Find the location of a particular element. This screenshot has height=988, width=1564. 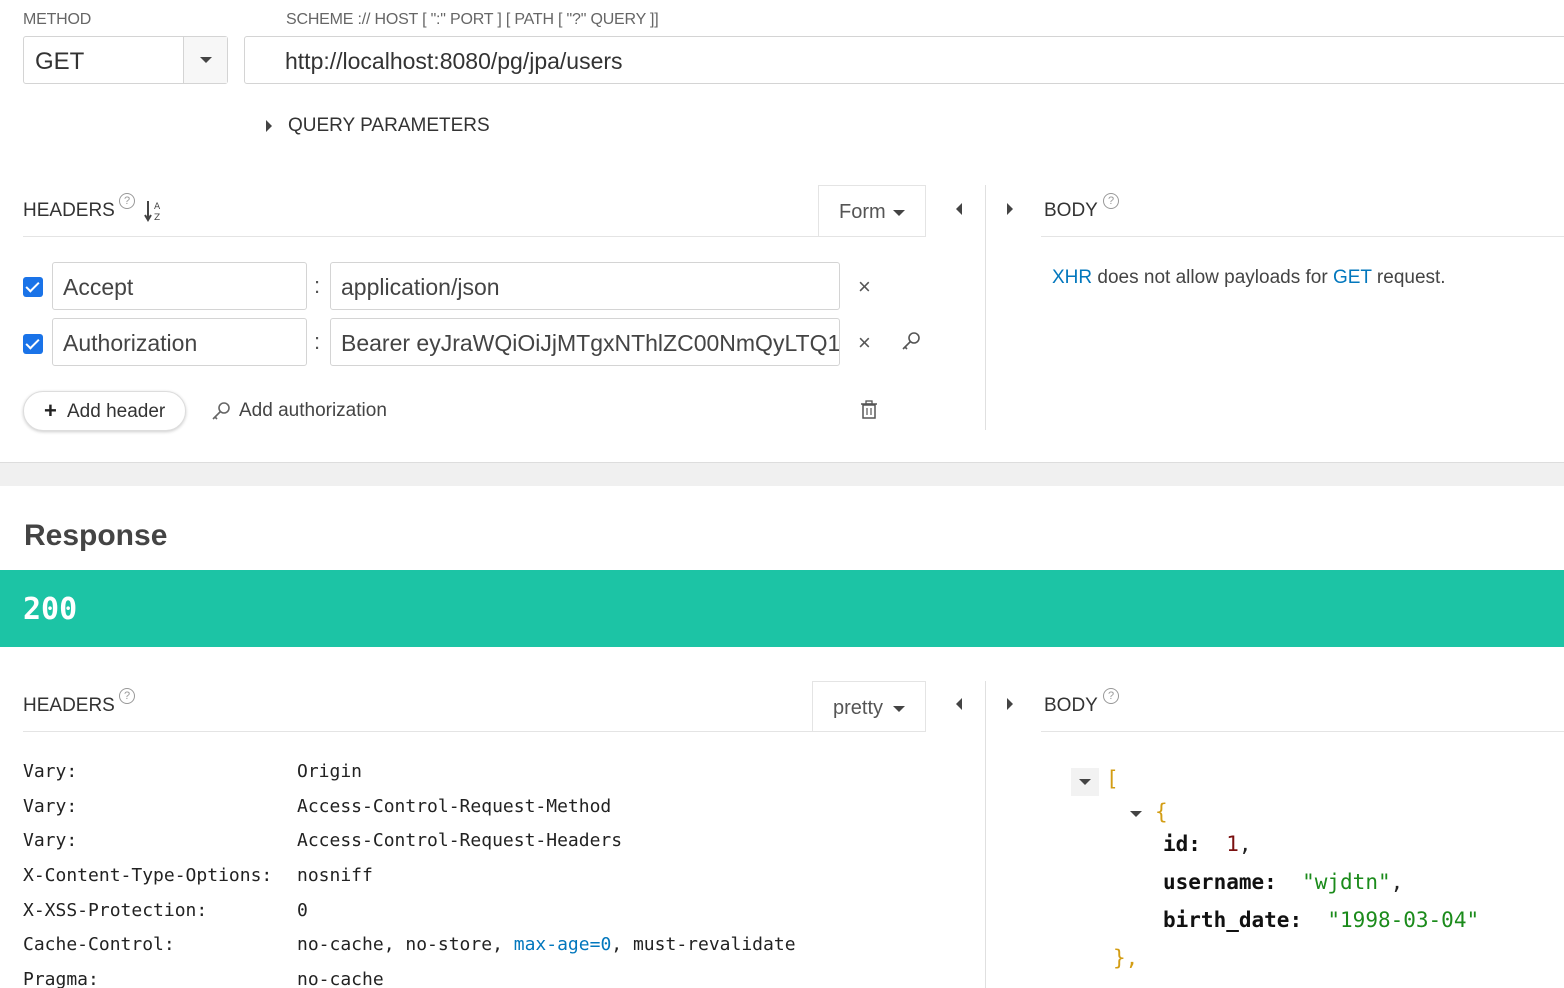

section-separator is located at coordinates (782, 474).